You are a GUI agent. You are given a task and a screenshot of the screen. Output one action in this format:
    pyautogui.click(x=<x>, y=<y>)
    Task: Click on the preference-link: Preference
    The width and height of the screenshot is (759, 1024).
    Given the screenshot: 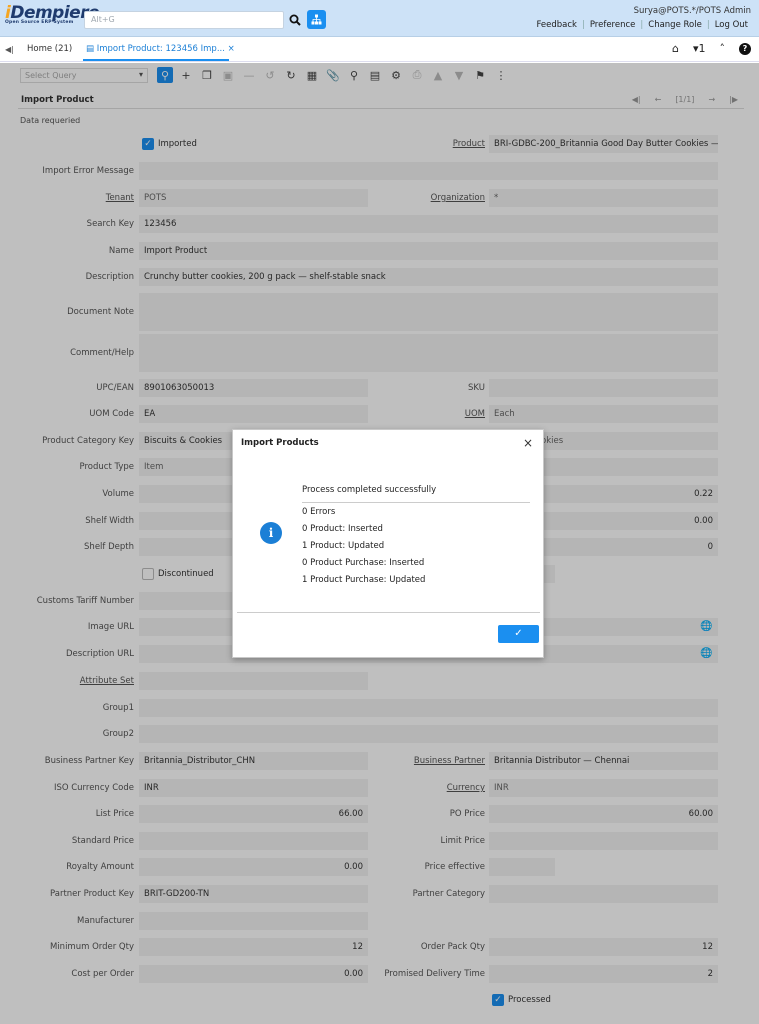 What is the action you would take?
    pyautogui.click(x=613, y=25)
    